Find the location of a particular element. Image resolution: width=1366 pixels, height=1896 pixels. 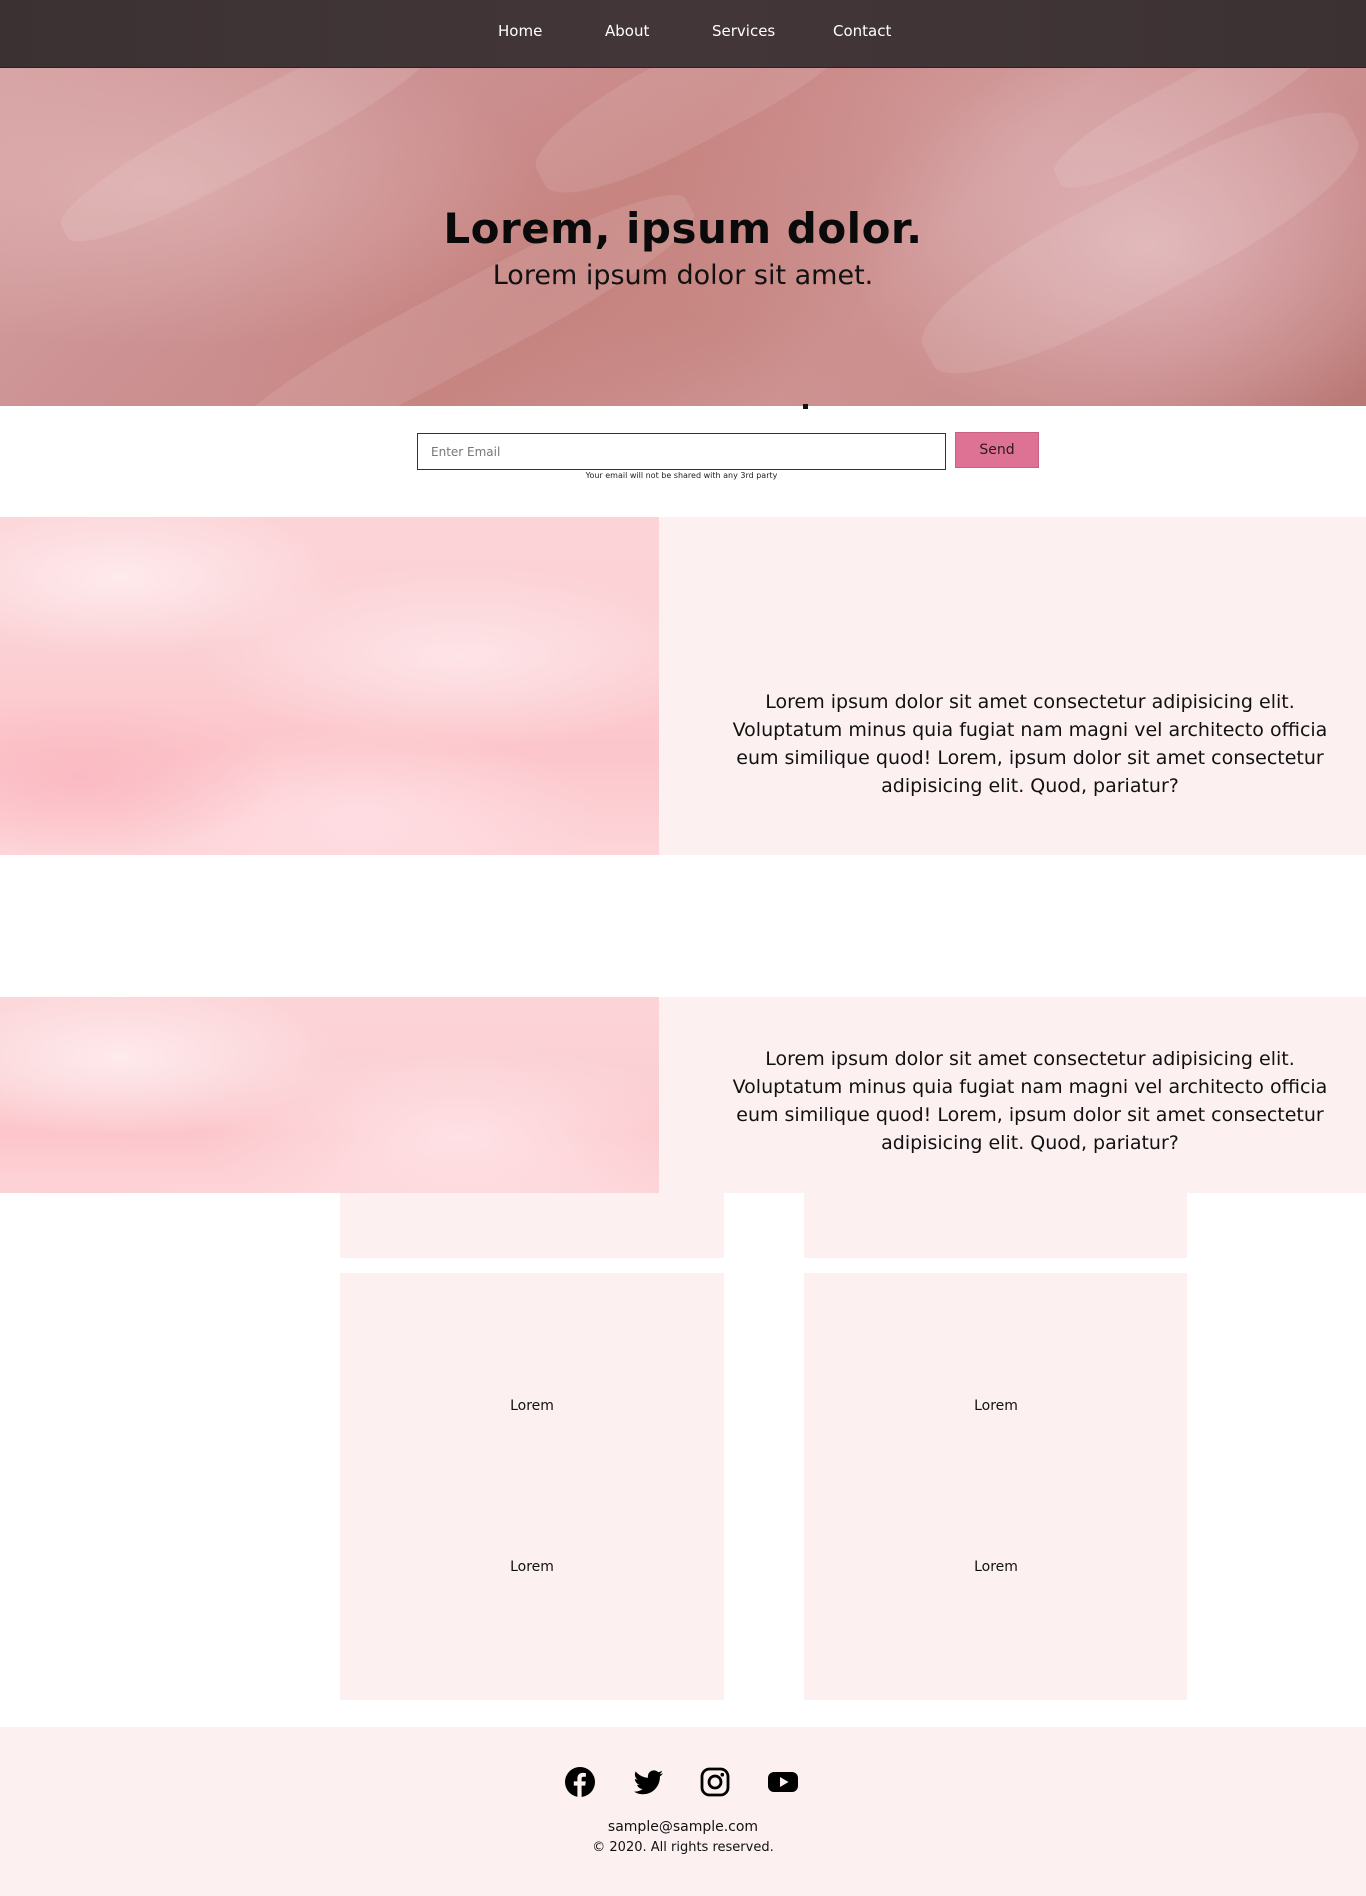

send-button: Send is located at coordinates (997, 450).